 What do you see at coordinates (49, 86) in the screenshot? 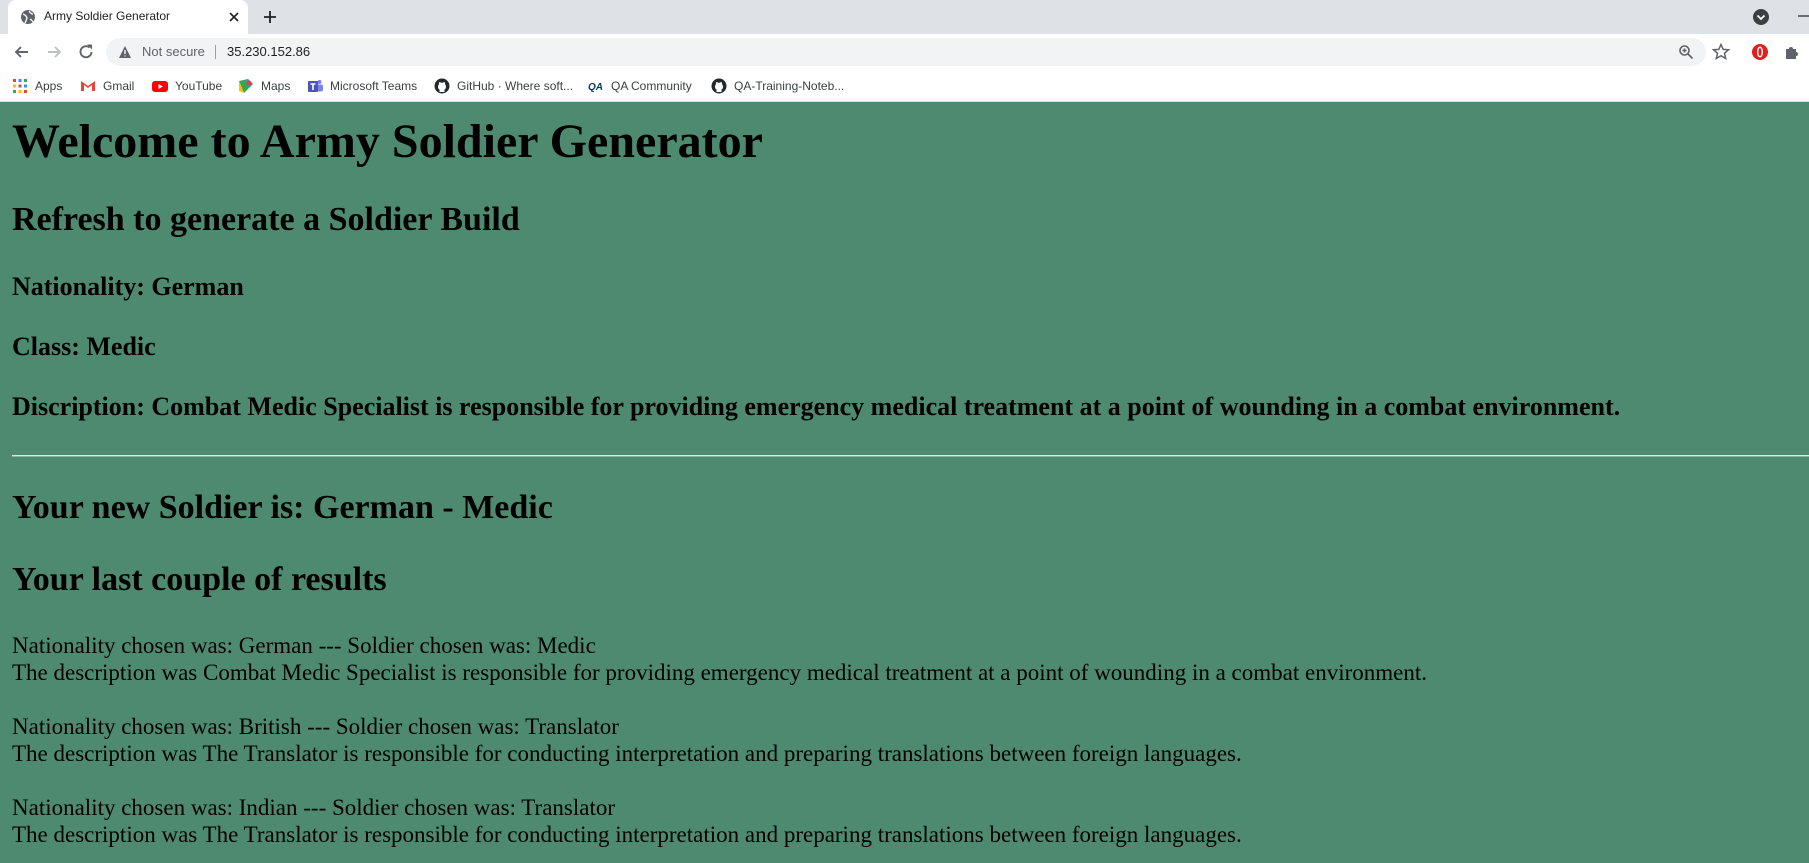
I see `bookmark-label: Apps` at bounding box center [49, 86].